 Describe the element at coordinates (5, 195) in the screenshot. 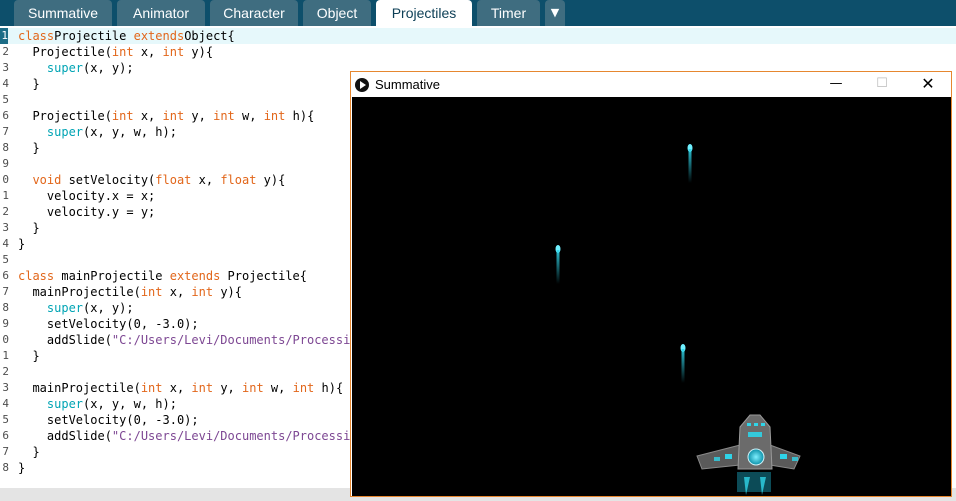

I see `line-number: 1` at that location.